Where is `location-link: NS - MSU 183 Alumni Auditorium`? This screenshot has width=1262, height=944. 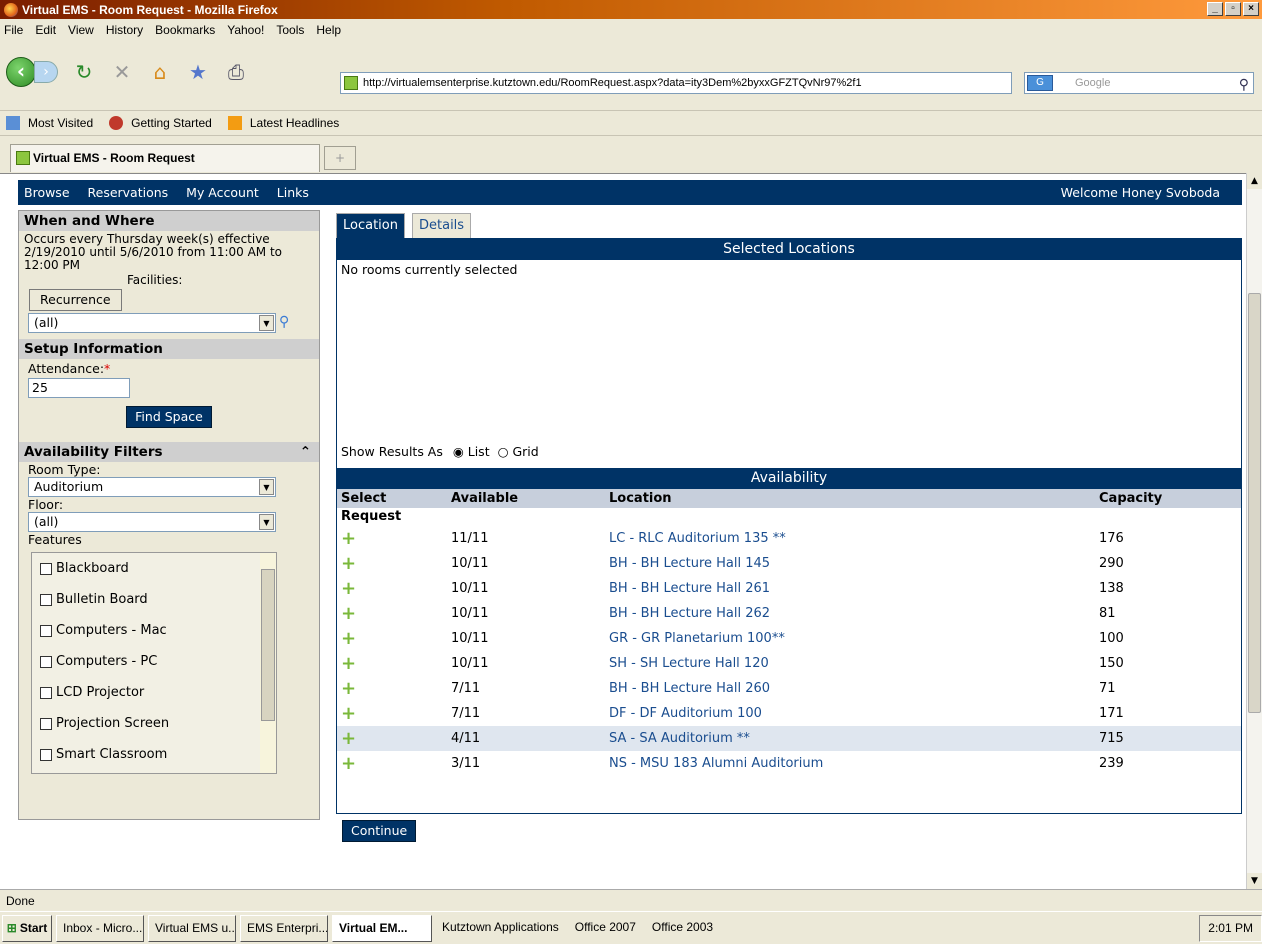 location-link: NS - MSU 183 Alumni Auditorium is located at coordinates (850, 763).